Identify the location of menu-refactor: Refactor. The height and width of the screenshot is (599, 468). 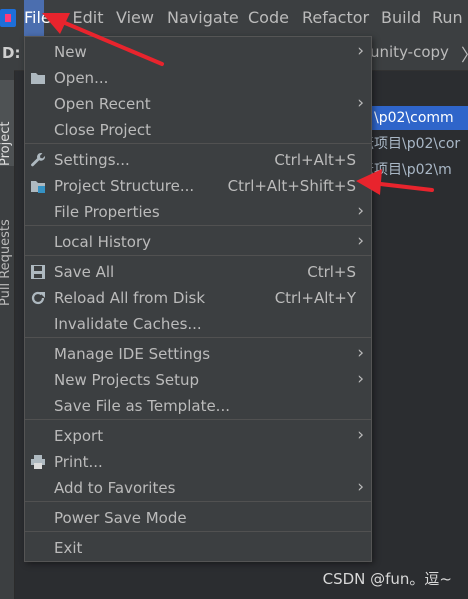
(335, 18).